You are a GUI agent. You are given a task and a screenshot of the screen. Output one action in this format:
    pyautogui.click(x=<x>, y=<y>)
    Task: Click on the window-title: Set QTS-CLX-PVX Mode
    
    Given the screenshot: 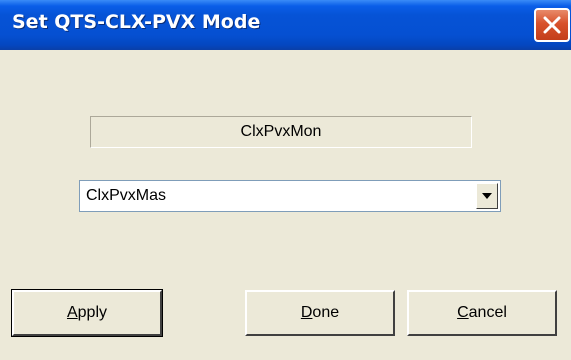 What is the action you would take?
    pyautogui.click(x=136, y=22)
    